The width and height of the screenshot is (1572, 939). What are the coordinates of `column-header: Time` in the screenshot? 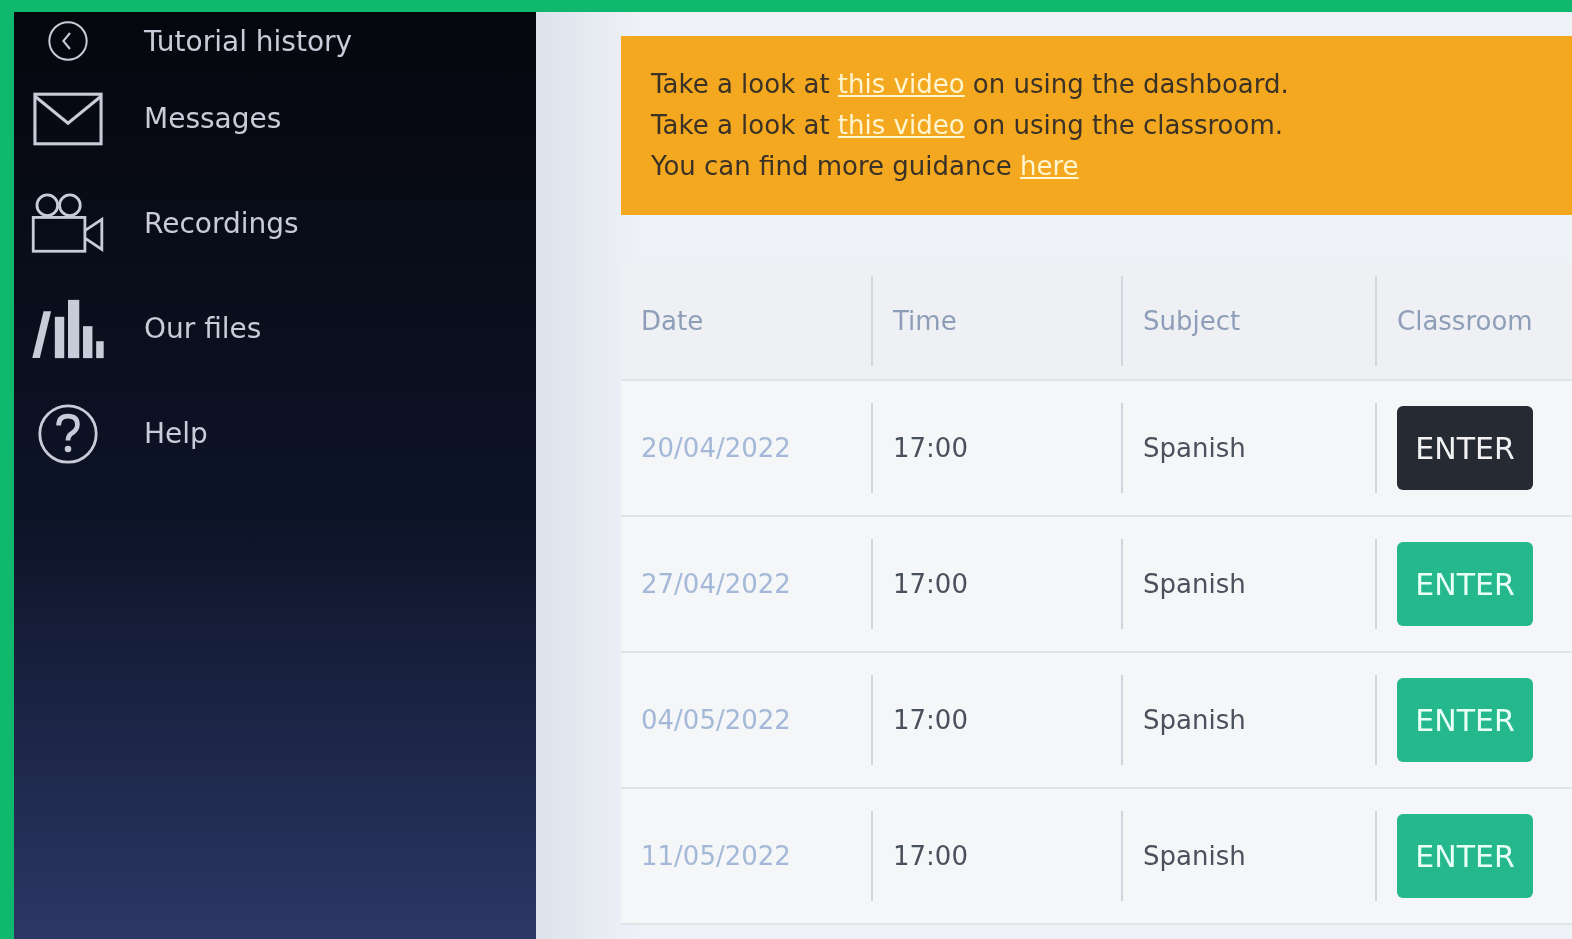 It's located at (996, 321).